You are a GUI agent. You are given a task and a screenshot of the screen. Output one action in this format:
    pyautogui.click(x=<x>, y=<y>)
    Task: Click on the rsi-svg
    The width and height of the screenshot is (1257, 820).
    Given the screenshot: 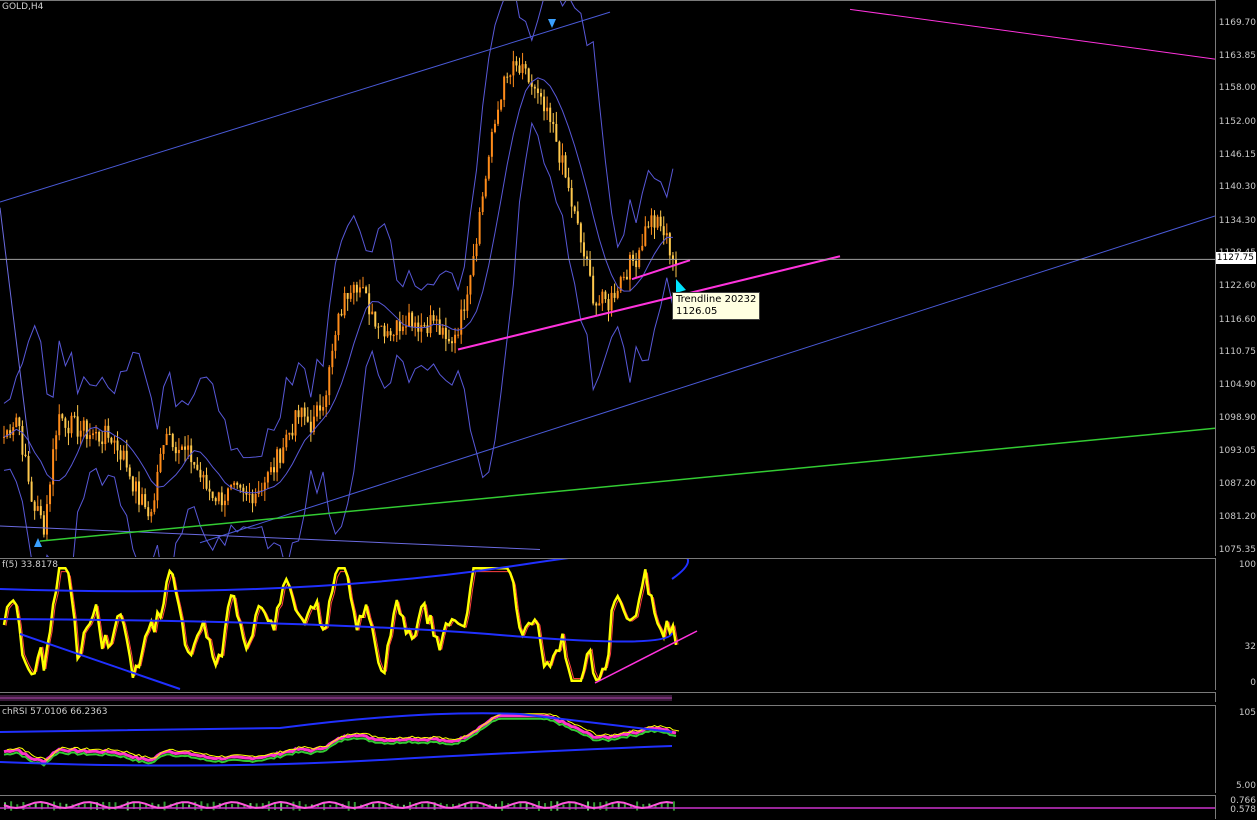 What is the action you would take?
    pyautogui.click(x=340, y=739)
    